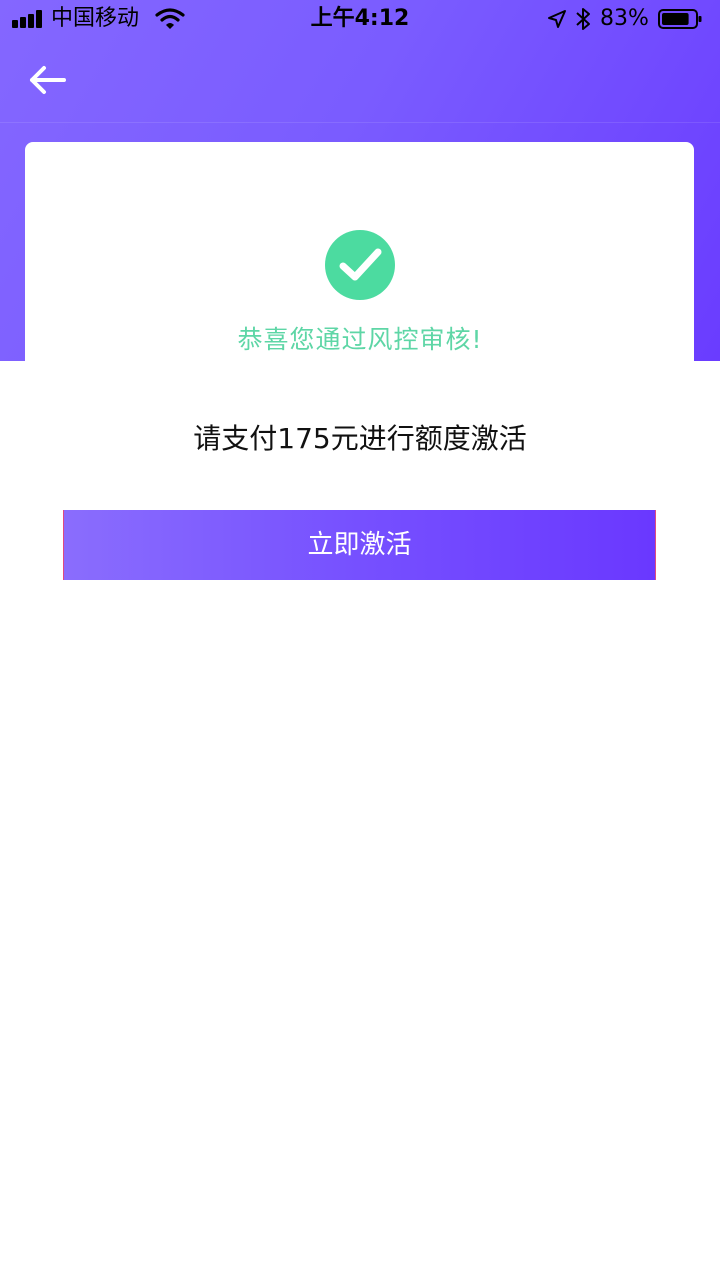 The image size is (720, 1280). I want to click on status-time: 上午4:12, so click(360, 18).